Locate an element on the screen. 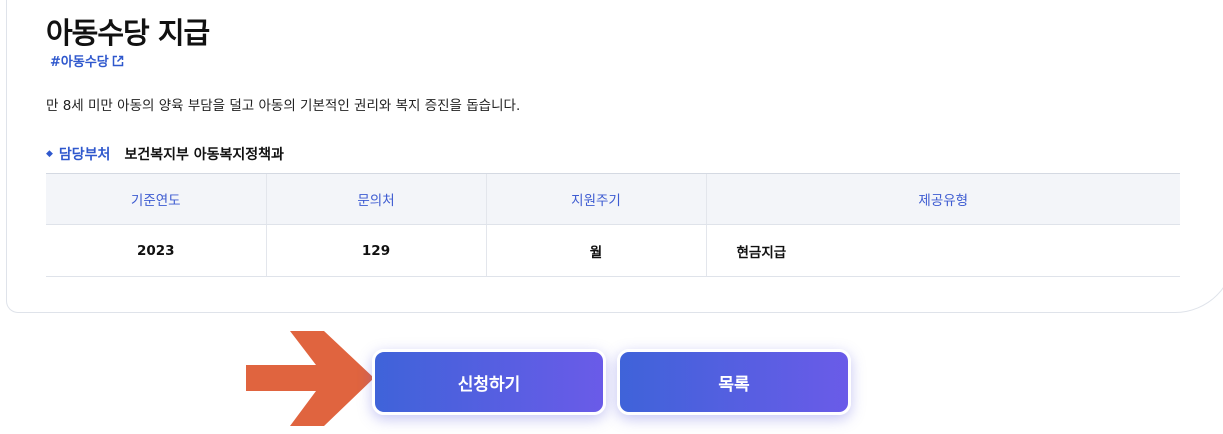 This screenshot has height=434, width=1223. department-row: ◆ 담당부처 보건복지부 아동복지정책과 is located at coordinates (165, 154).